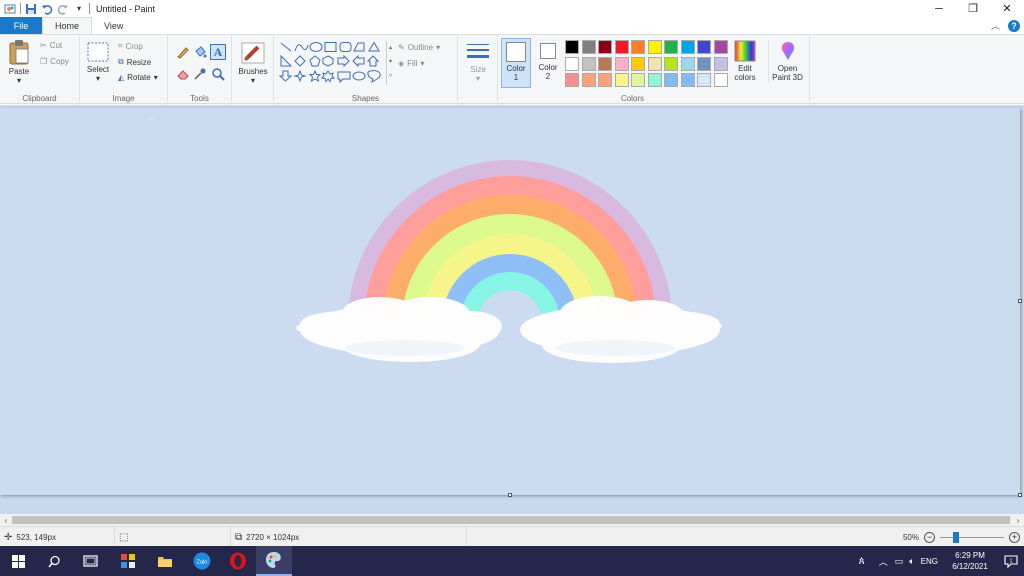  I want to click on resize-handle-corner, so click(1020, 495).